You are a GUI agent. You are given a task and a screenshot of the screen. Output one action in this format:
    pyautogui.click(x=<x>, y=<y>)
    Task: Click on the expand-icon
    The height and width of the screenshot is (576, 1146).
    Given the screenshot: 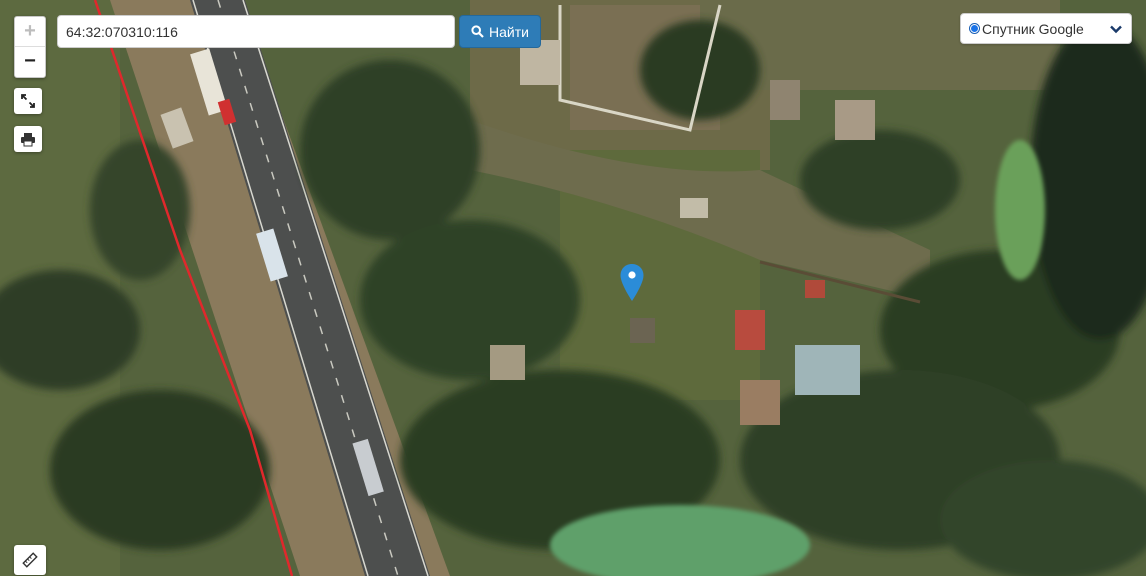 What is the action you would take?
    pyautogui.click(x=28, y=101)
    